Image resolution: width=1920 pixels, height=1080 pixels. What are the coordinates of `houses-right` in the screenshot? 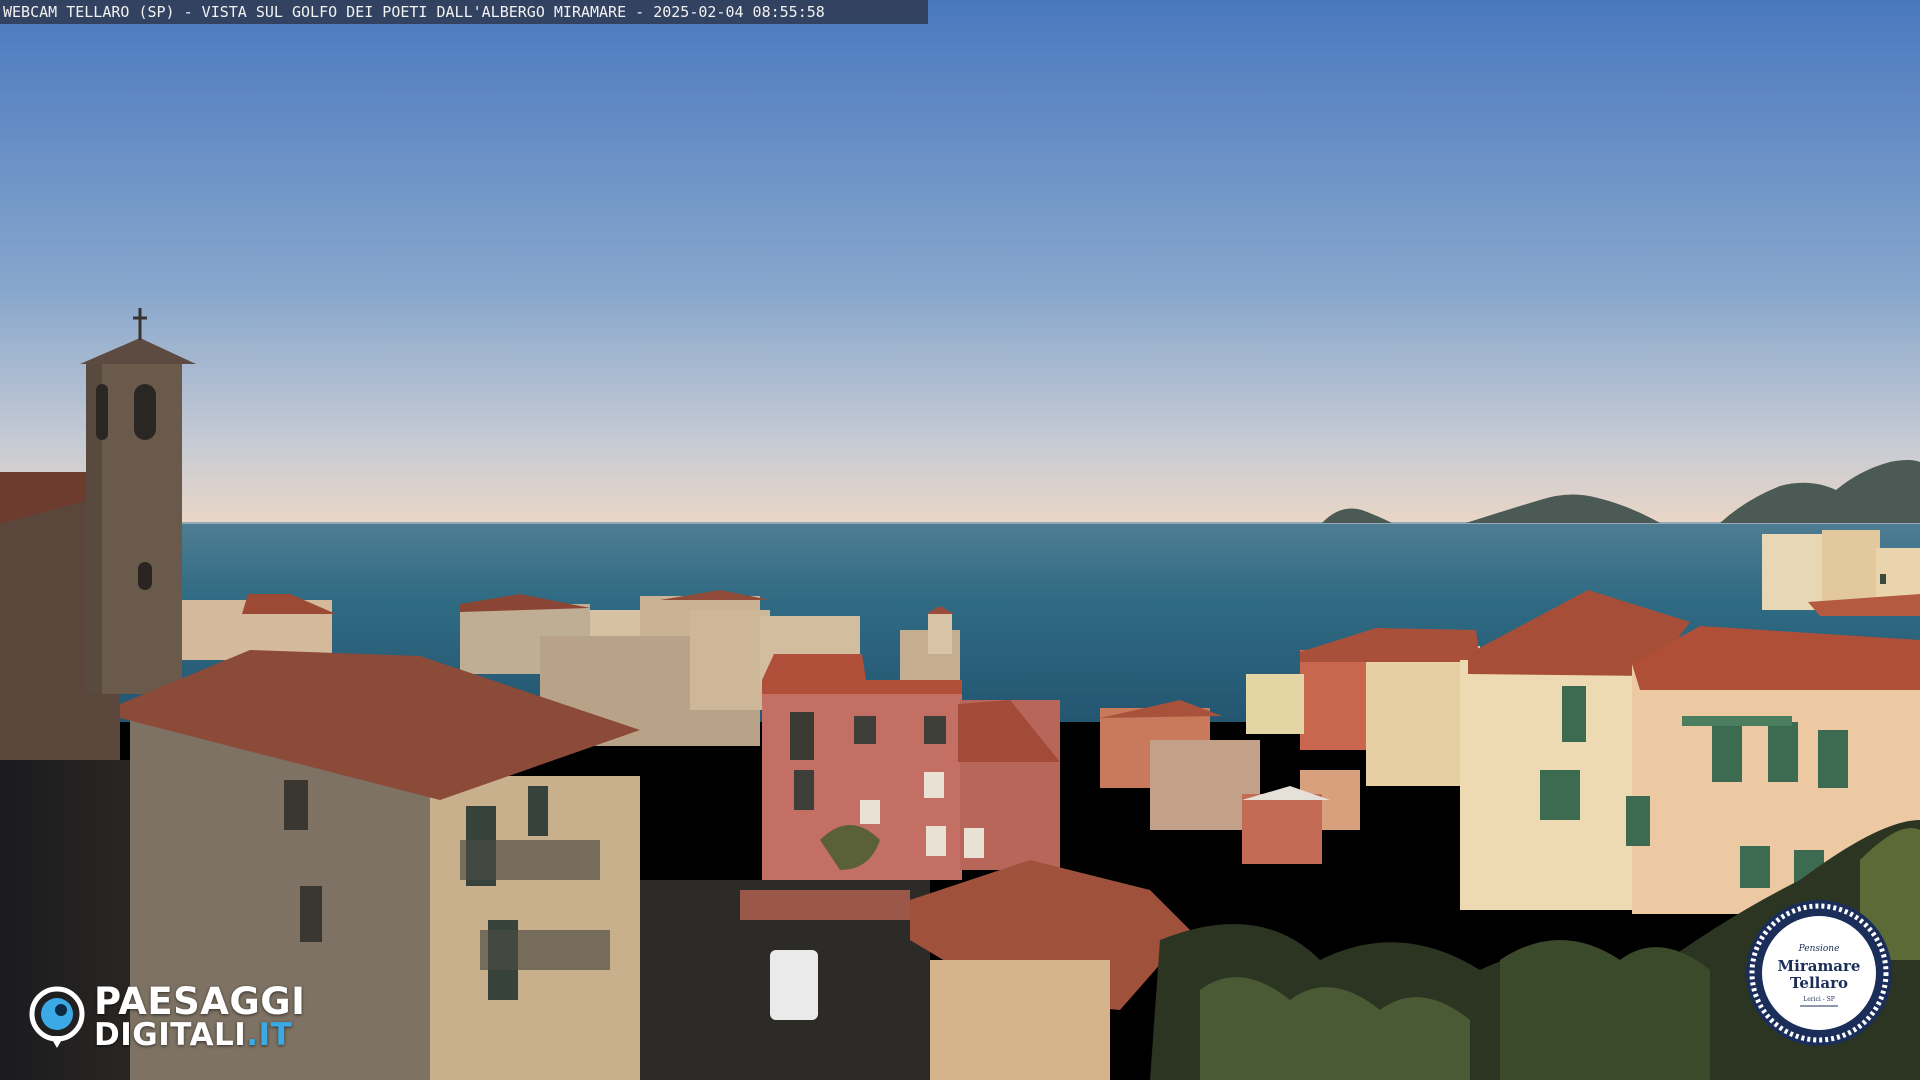 It's located at (1581, 752).